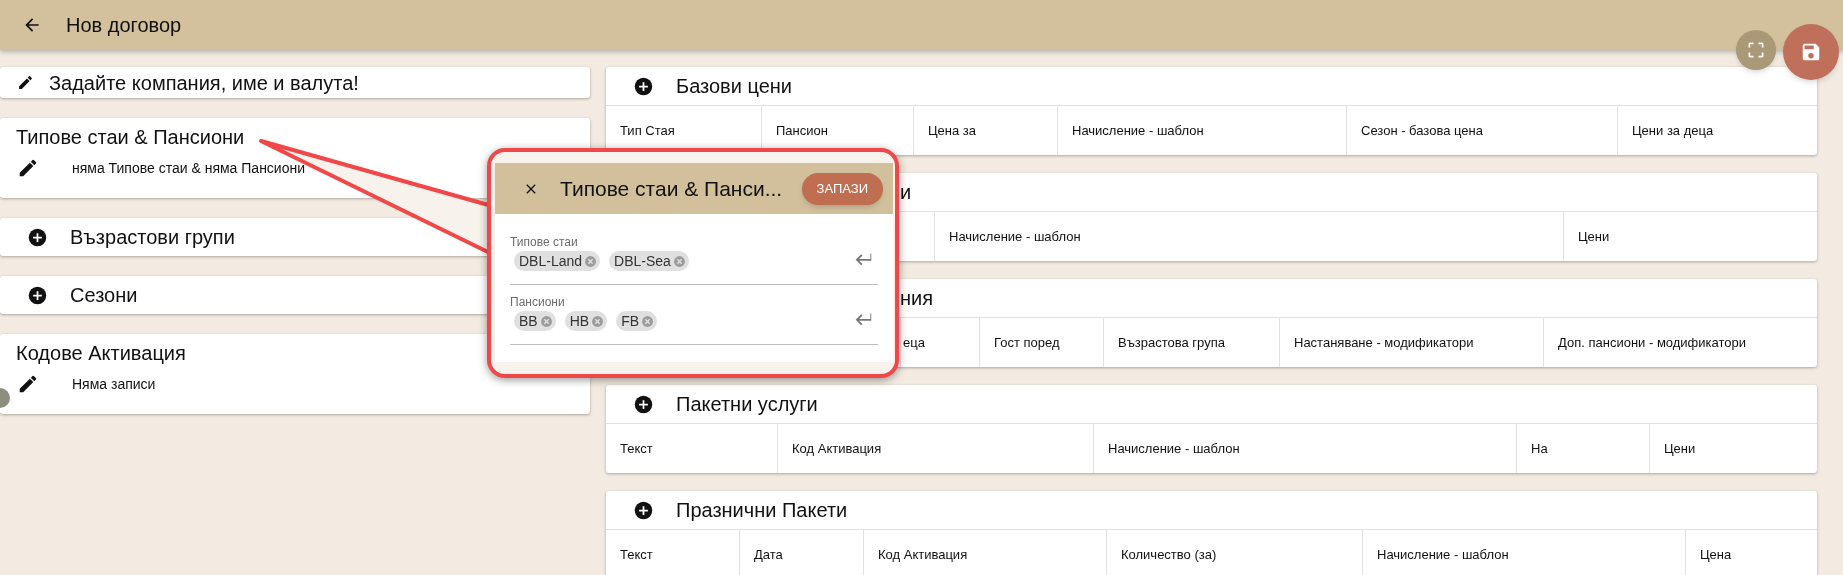 Image resolution: width=1843 pixels, height=575 pixels. I want to click on column-header: Сезон - базова цена, so click(1481, 130).